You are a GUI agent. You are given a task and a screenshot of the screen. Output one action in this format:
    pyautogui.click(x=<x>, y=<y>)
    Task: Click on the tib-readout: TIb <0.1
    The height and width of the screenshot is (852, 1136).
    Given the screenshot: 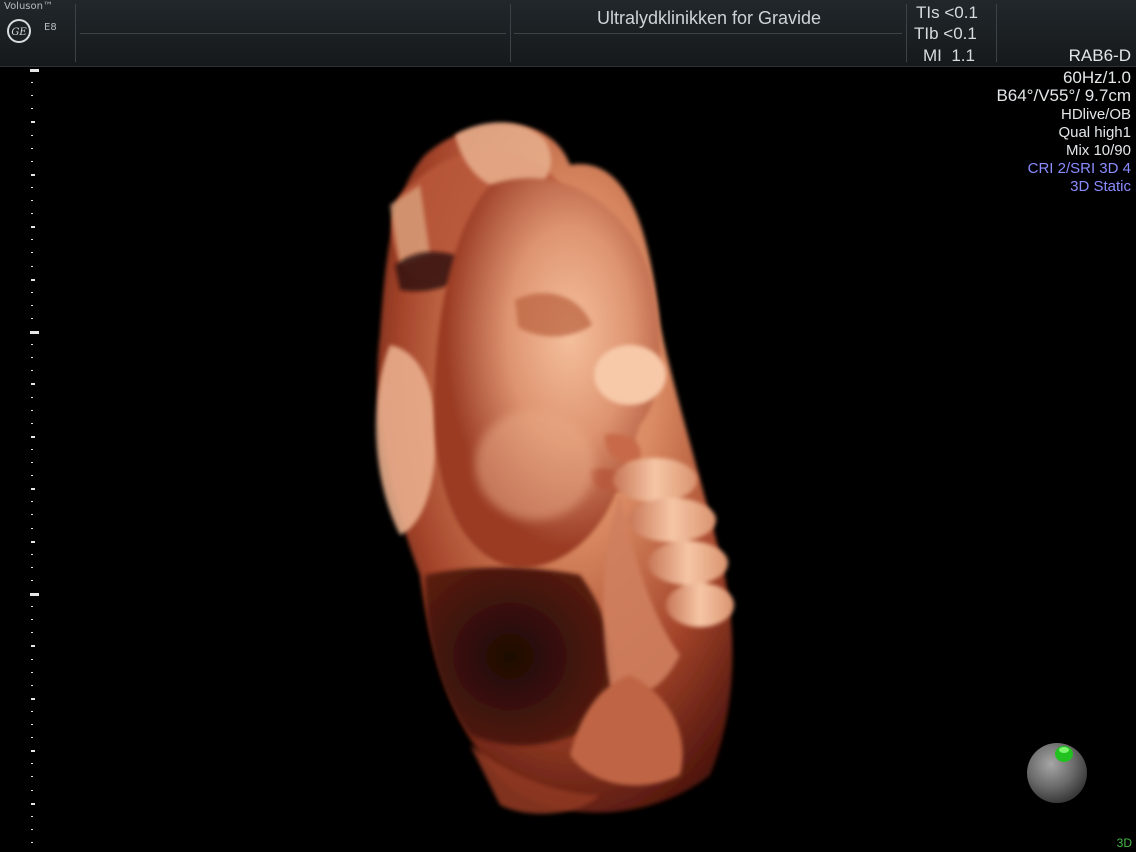 What is the action you would take?
    pyautogui.click(x=945, y=33)
    